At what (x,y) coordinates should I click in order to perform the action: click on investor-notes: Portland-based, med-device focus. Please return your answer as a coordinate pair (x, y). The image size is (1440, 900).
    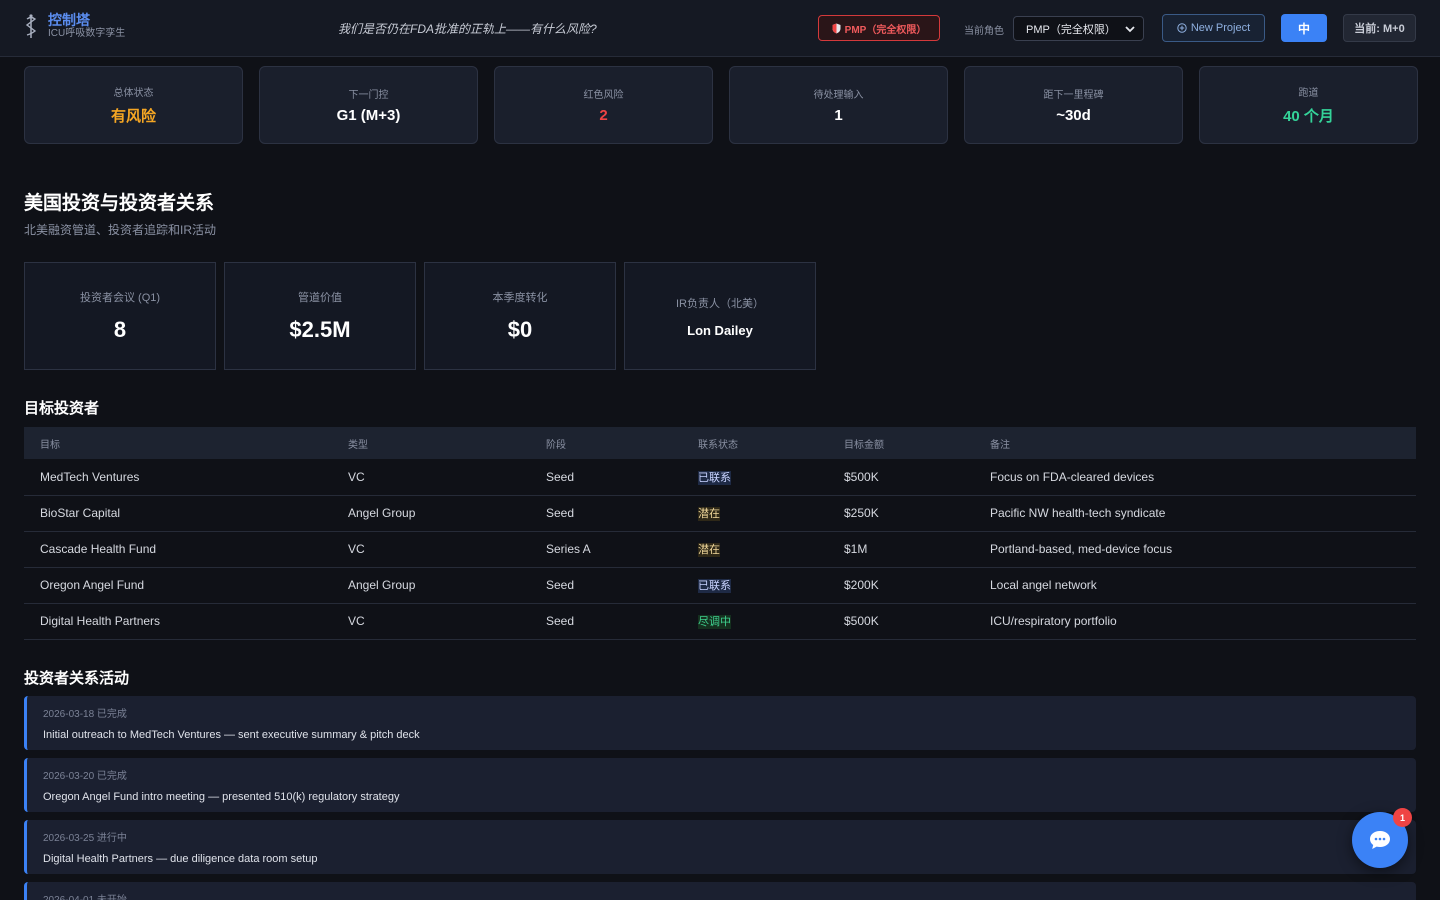
    Looking at the image, I should click on (1081, 549).